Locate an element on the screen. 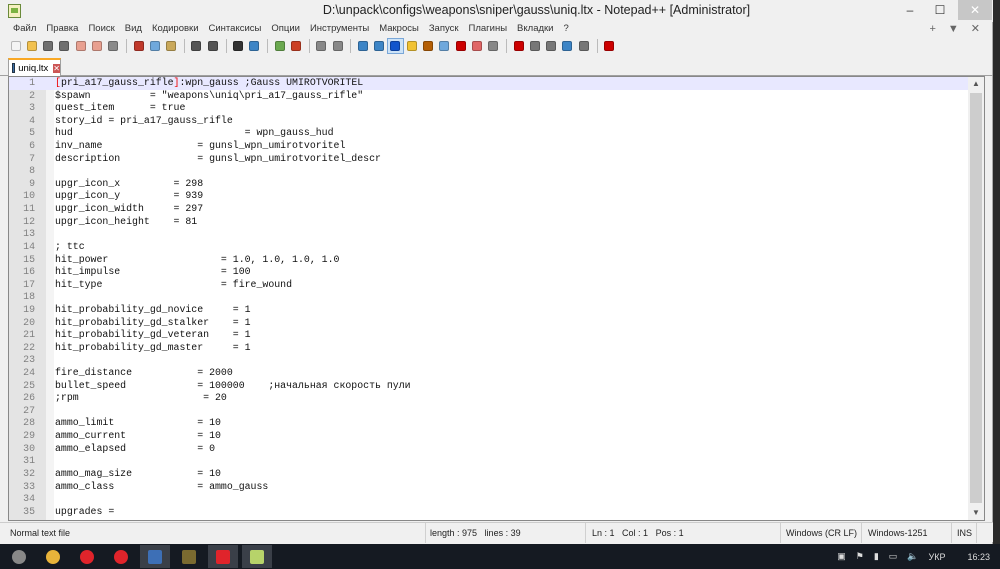  clock: 16:23 is located at coordinates (978, 557).